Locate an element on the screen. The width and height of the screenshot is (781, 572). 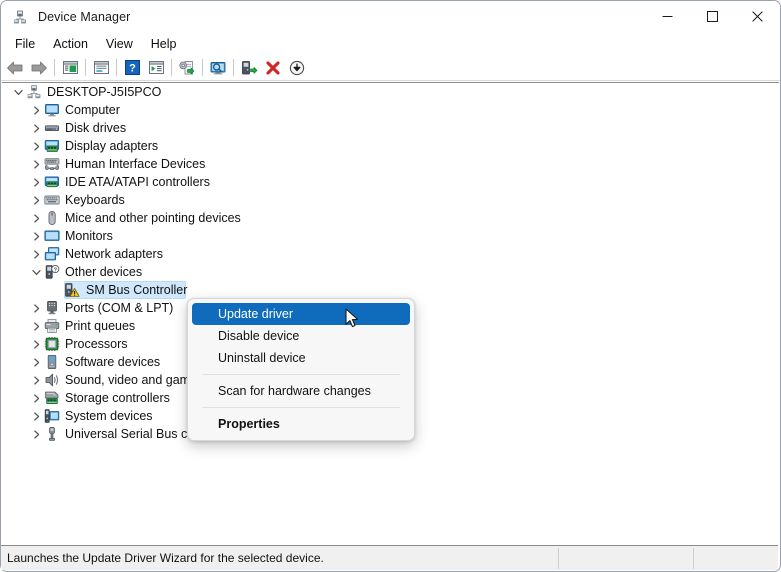
mouse-icon is located at coordinates (52, 218).